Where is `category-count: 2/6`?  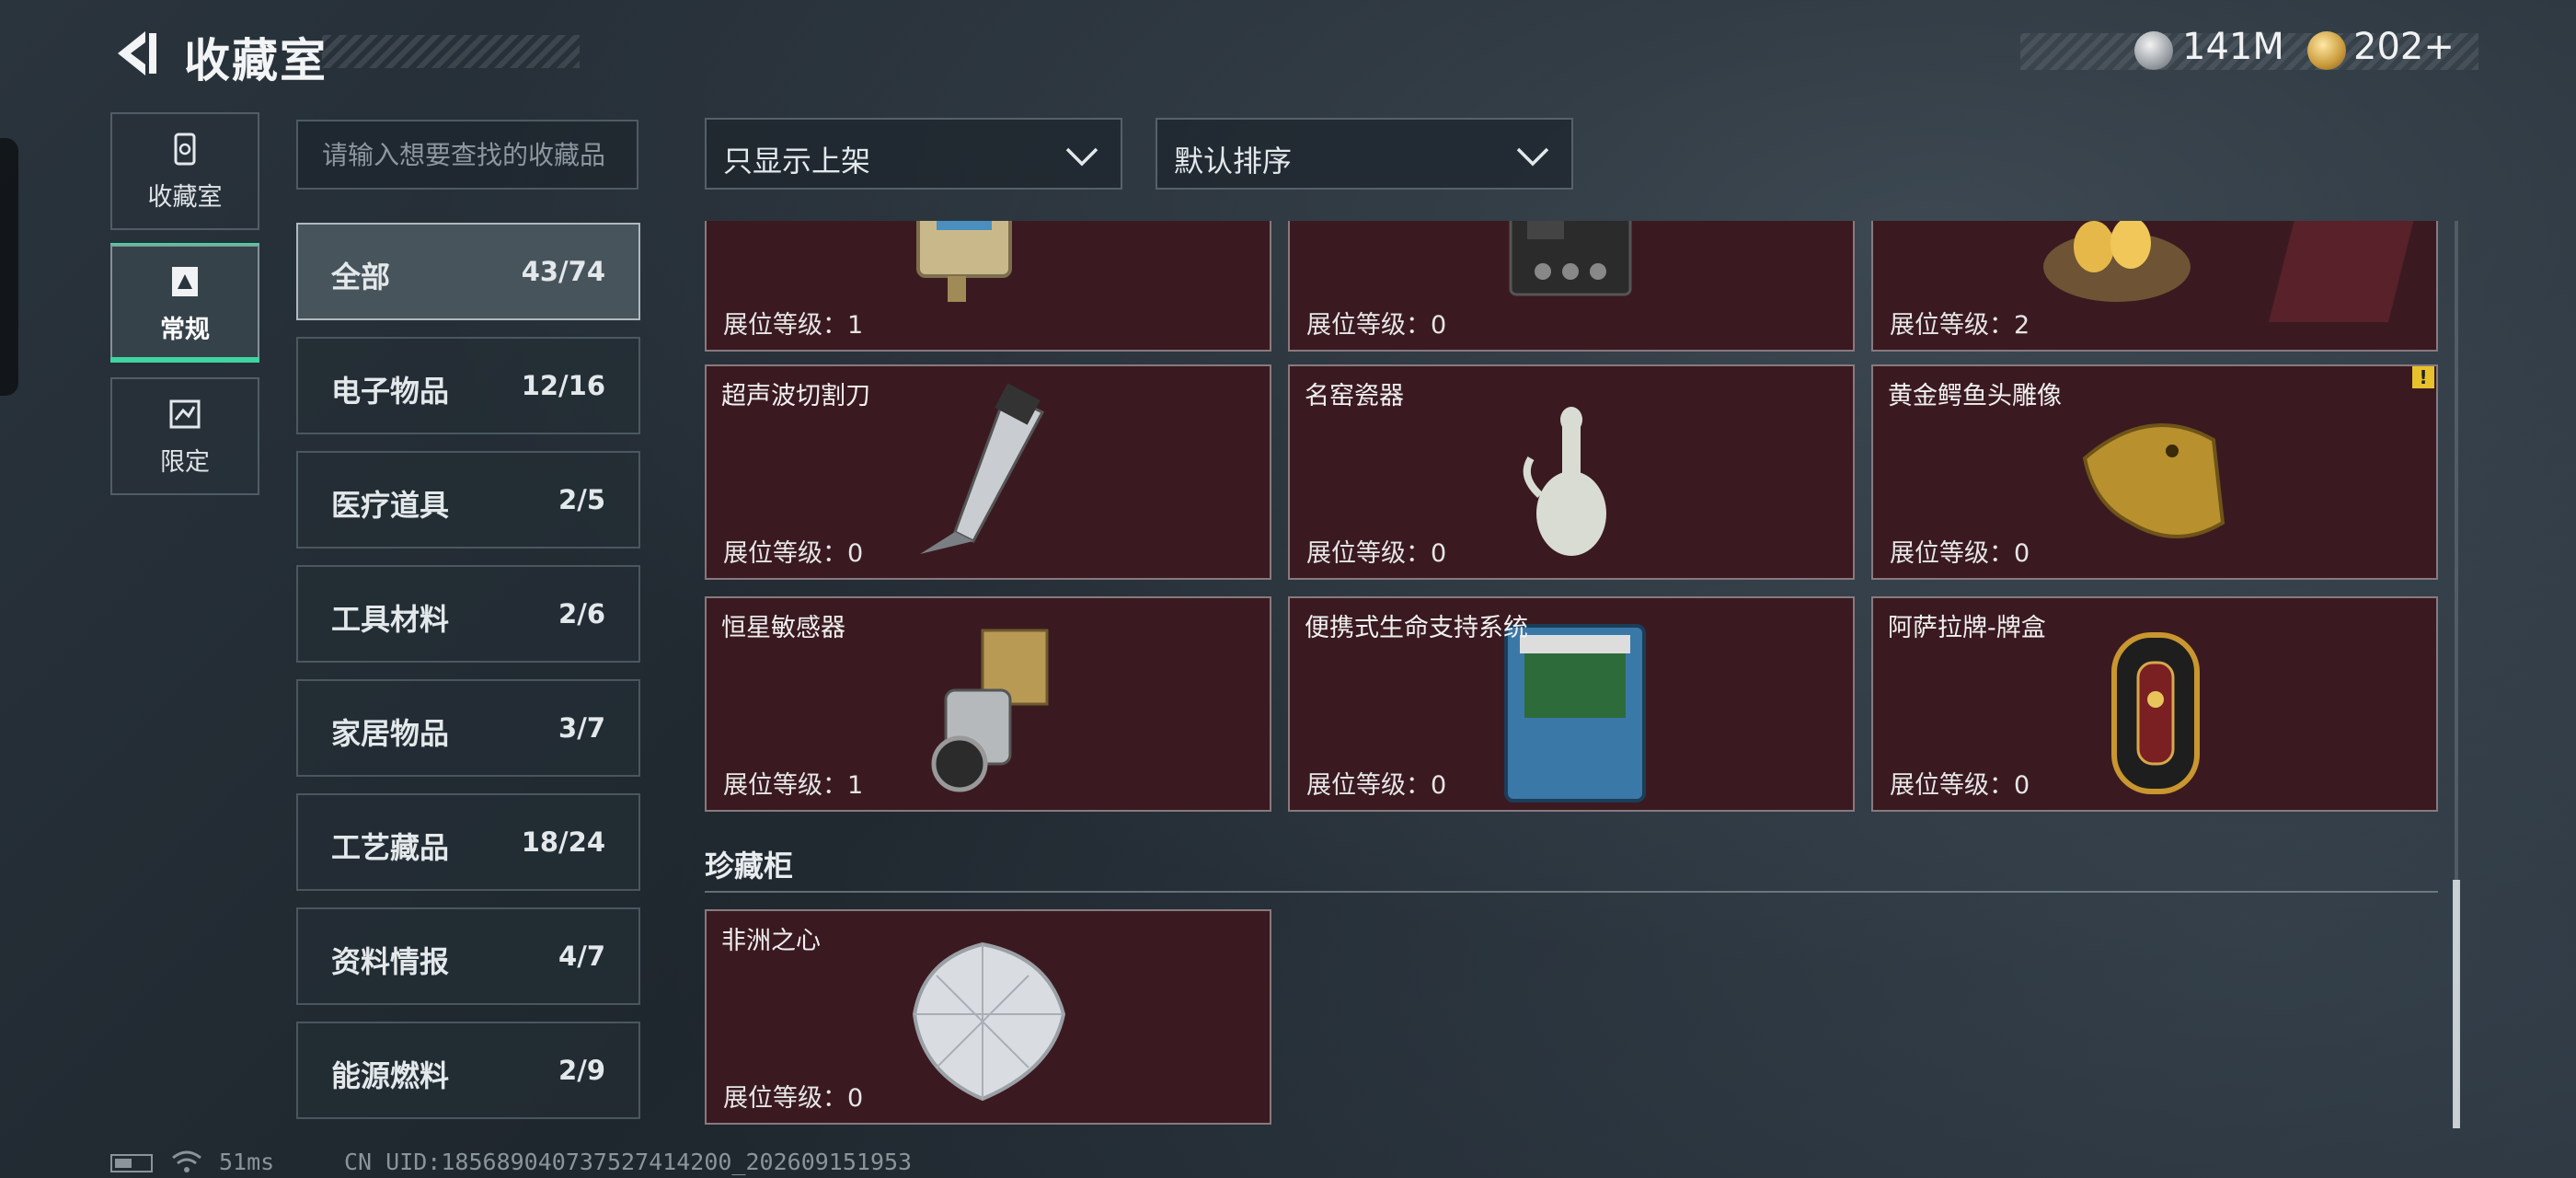
category-count: 2/6 is located at coordinates (581, 613).